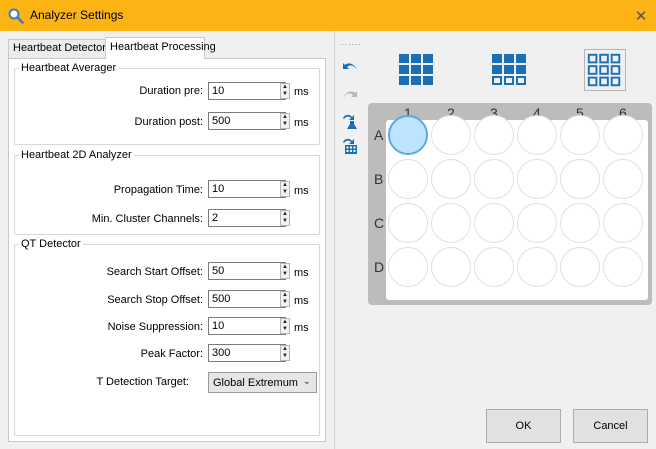 This screenshot has width=656, height=449. I want to click on duration-pre-spinner: ▲ ▼, so click(285, 91).